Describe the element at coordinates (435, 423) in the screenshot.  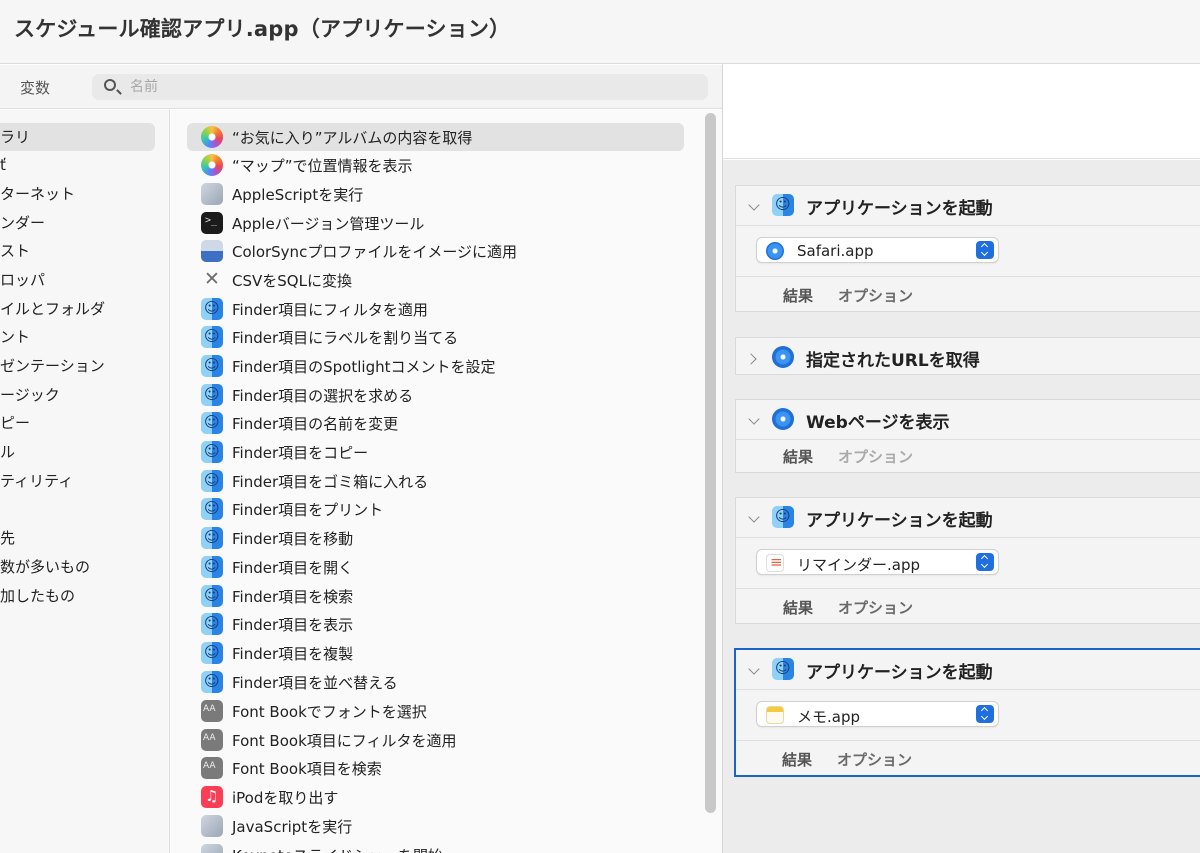
I see `action-item: Finder項目の名前を変更` at that location.